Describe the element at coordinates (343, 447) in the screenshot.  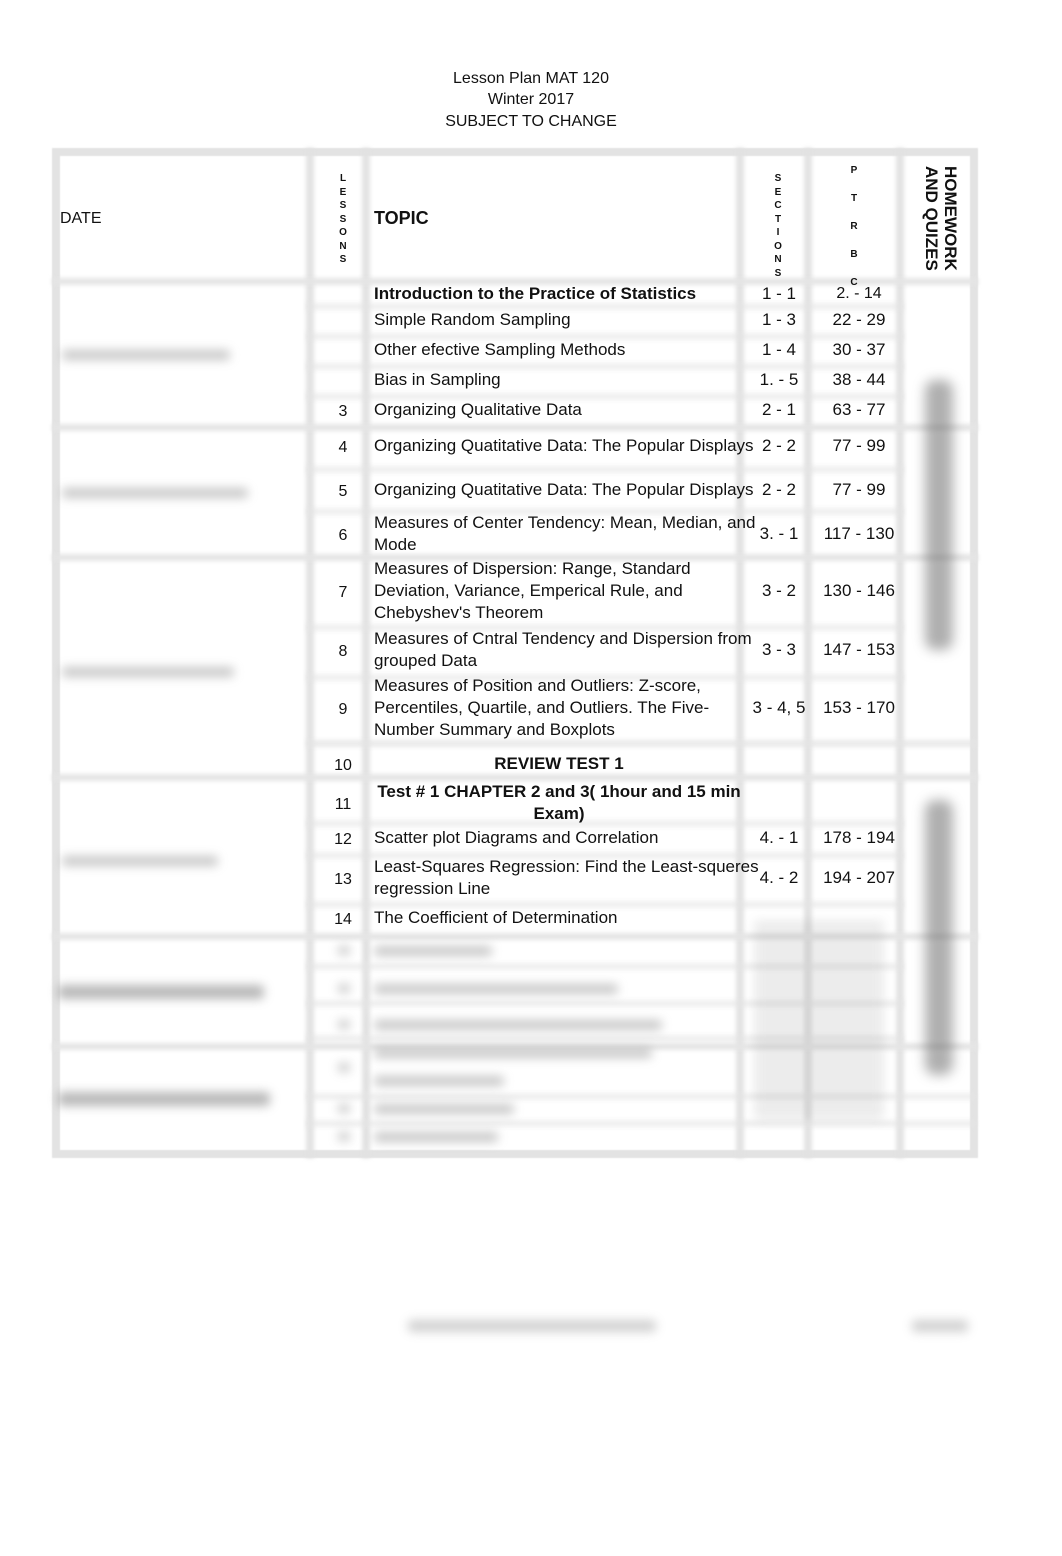
I see `lesson-number: 4` at that location.